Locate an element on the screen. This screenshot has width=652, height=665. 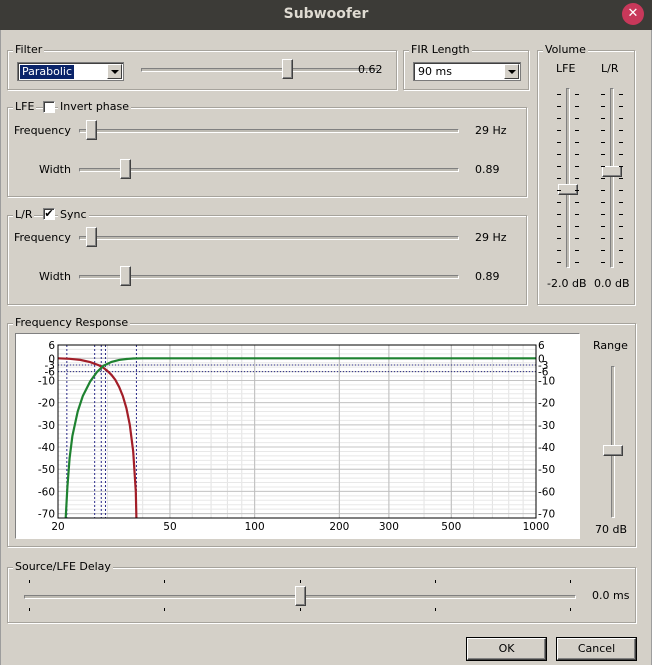
lfe-frequency-slider is located at coordinates (269, 131).